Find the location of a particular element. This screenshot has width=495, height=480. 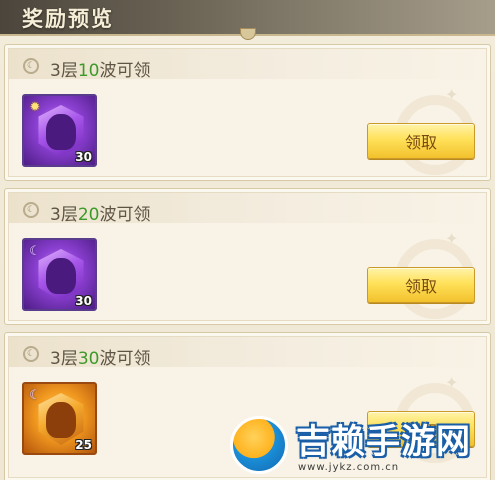

moon-icon: ☾ is located at coordinates (35, 251).